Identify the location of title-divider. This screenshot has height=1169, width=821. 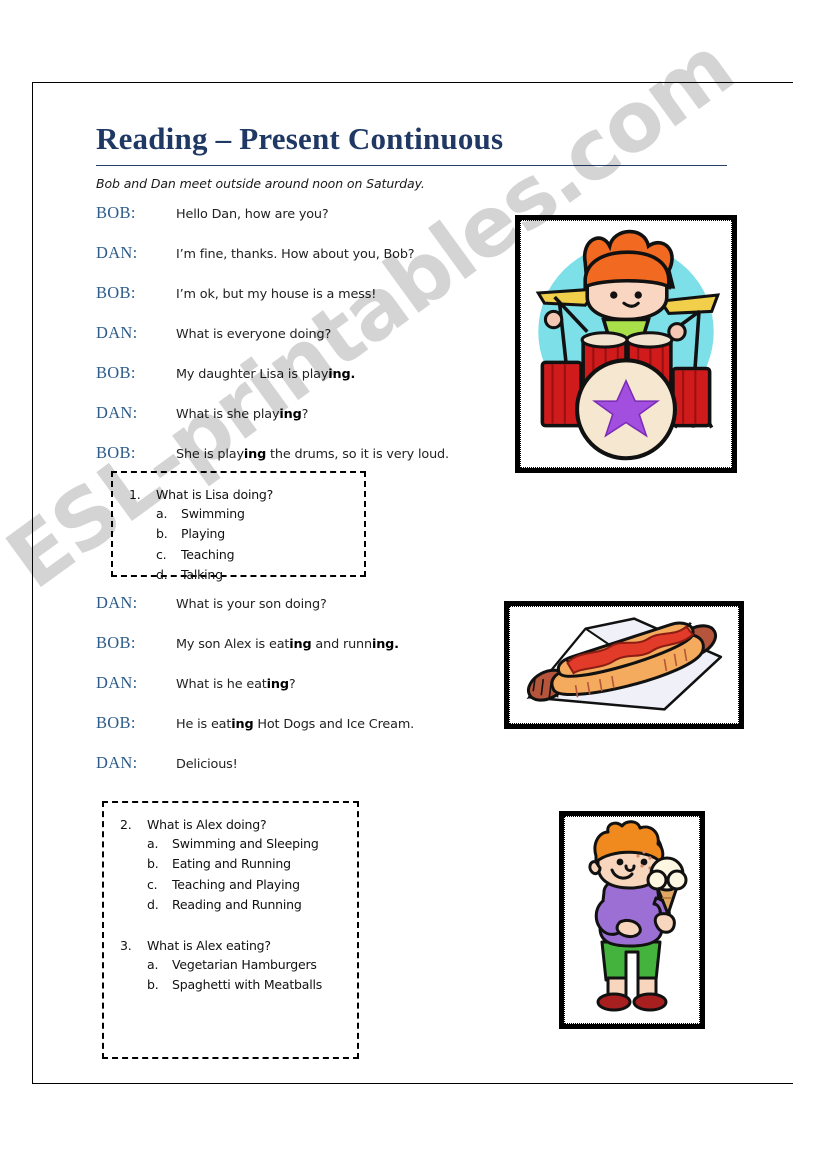
(411, 165).